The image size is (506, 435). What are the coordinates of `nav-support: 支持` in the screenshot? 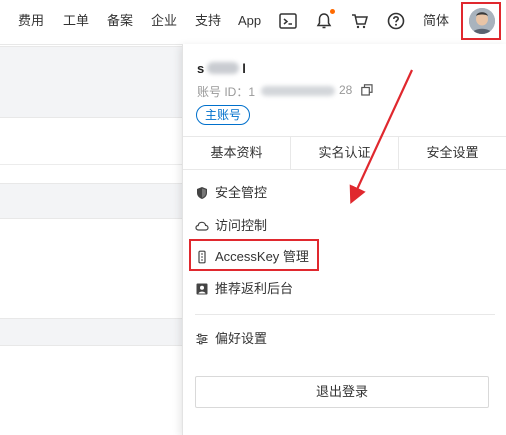 It's located at (208, 22).